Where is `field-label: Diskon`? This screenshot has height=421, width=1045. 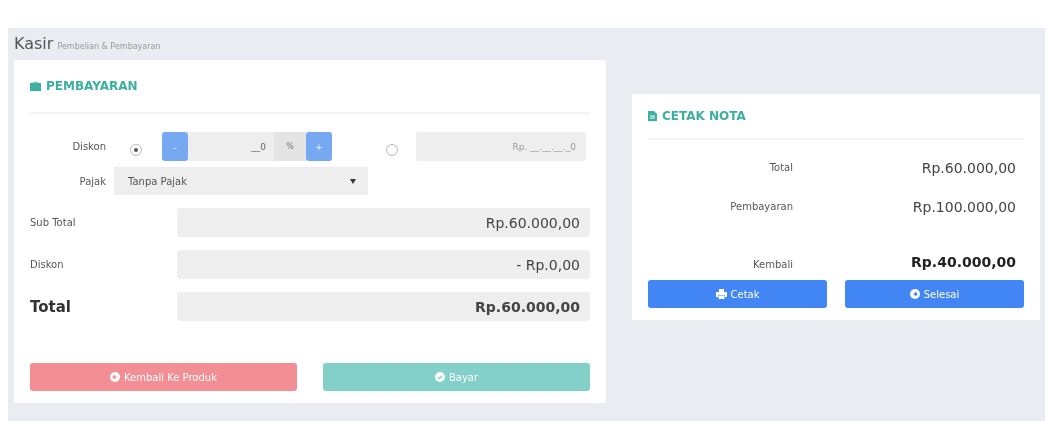 field-label: Diskon is located at coordinates (89, 146).